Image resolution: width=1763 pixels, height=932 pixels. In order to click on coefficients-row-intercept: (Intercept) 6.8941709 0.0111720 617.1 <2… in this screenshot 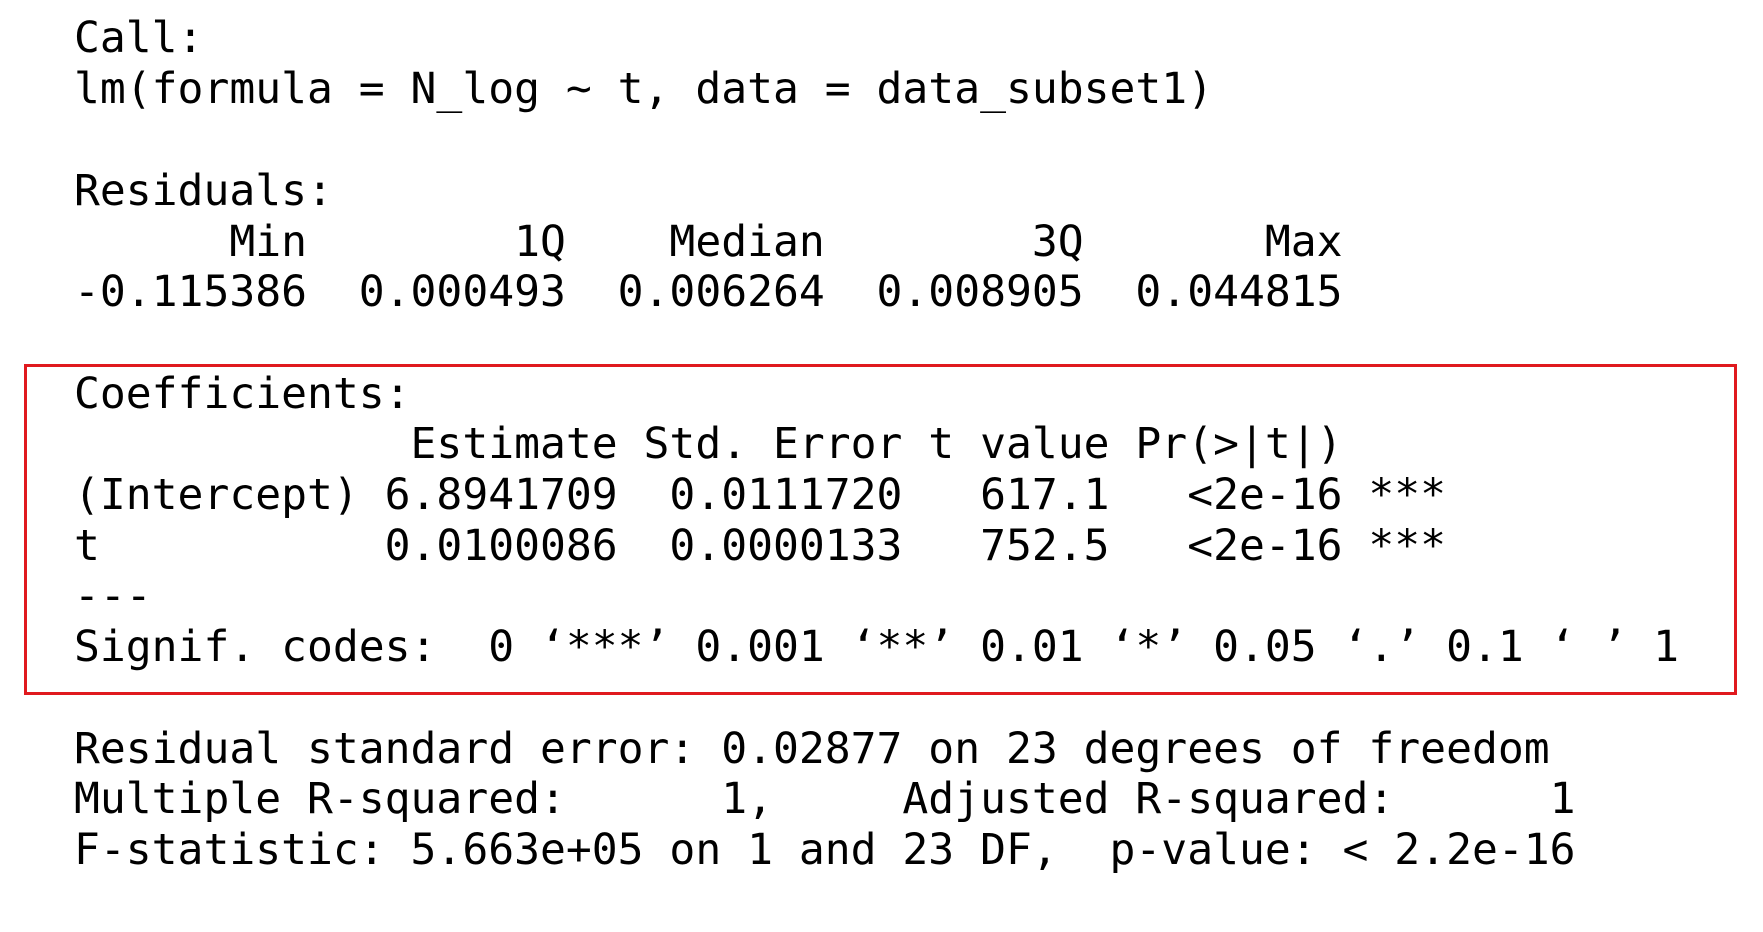, I will do `click(760, 495)`.